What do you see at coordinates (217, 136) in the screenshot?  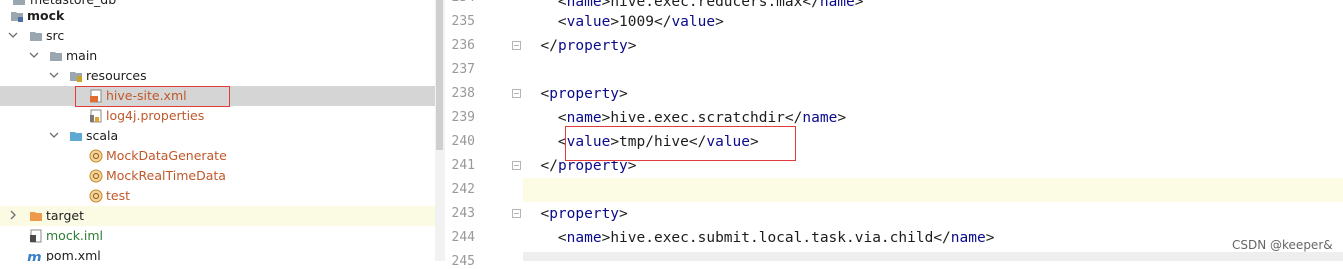 I see `tree-item-scala: scala` at bounding box center [217, 136].